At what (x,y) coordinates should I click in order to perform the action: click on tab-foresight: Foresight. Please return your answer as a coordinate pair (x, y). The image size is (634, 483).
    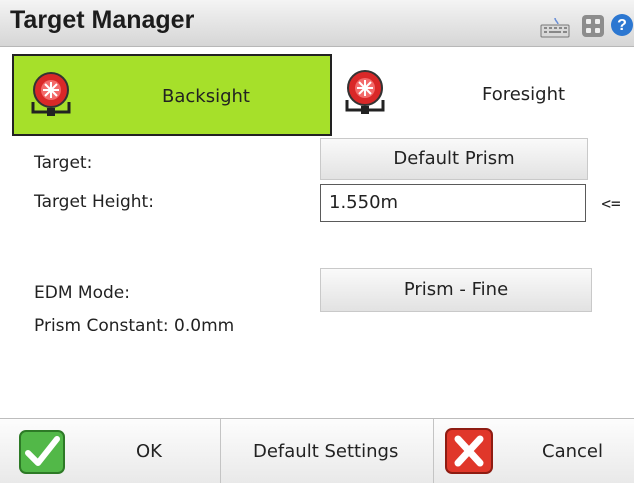
    Looking at the image, I should click on (483, 95).